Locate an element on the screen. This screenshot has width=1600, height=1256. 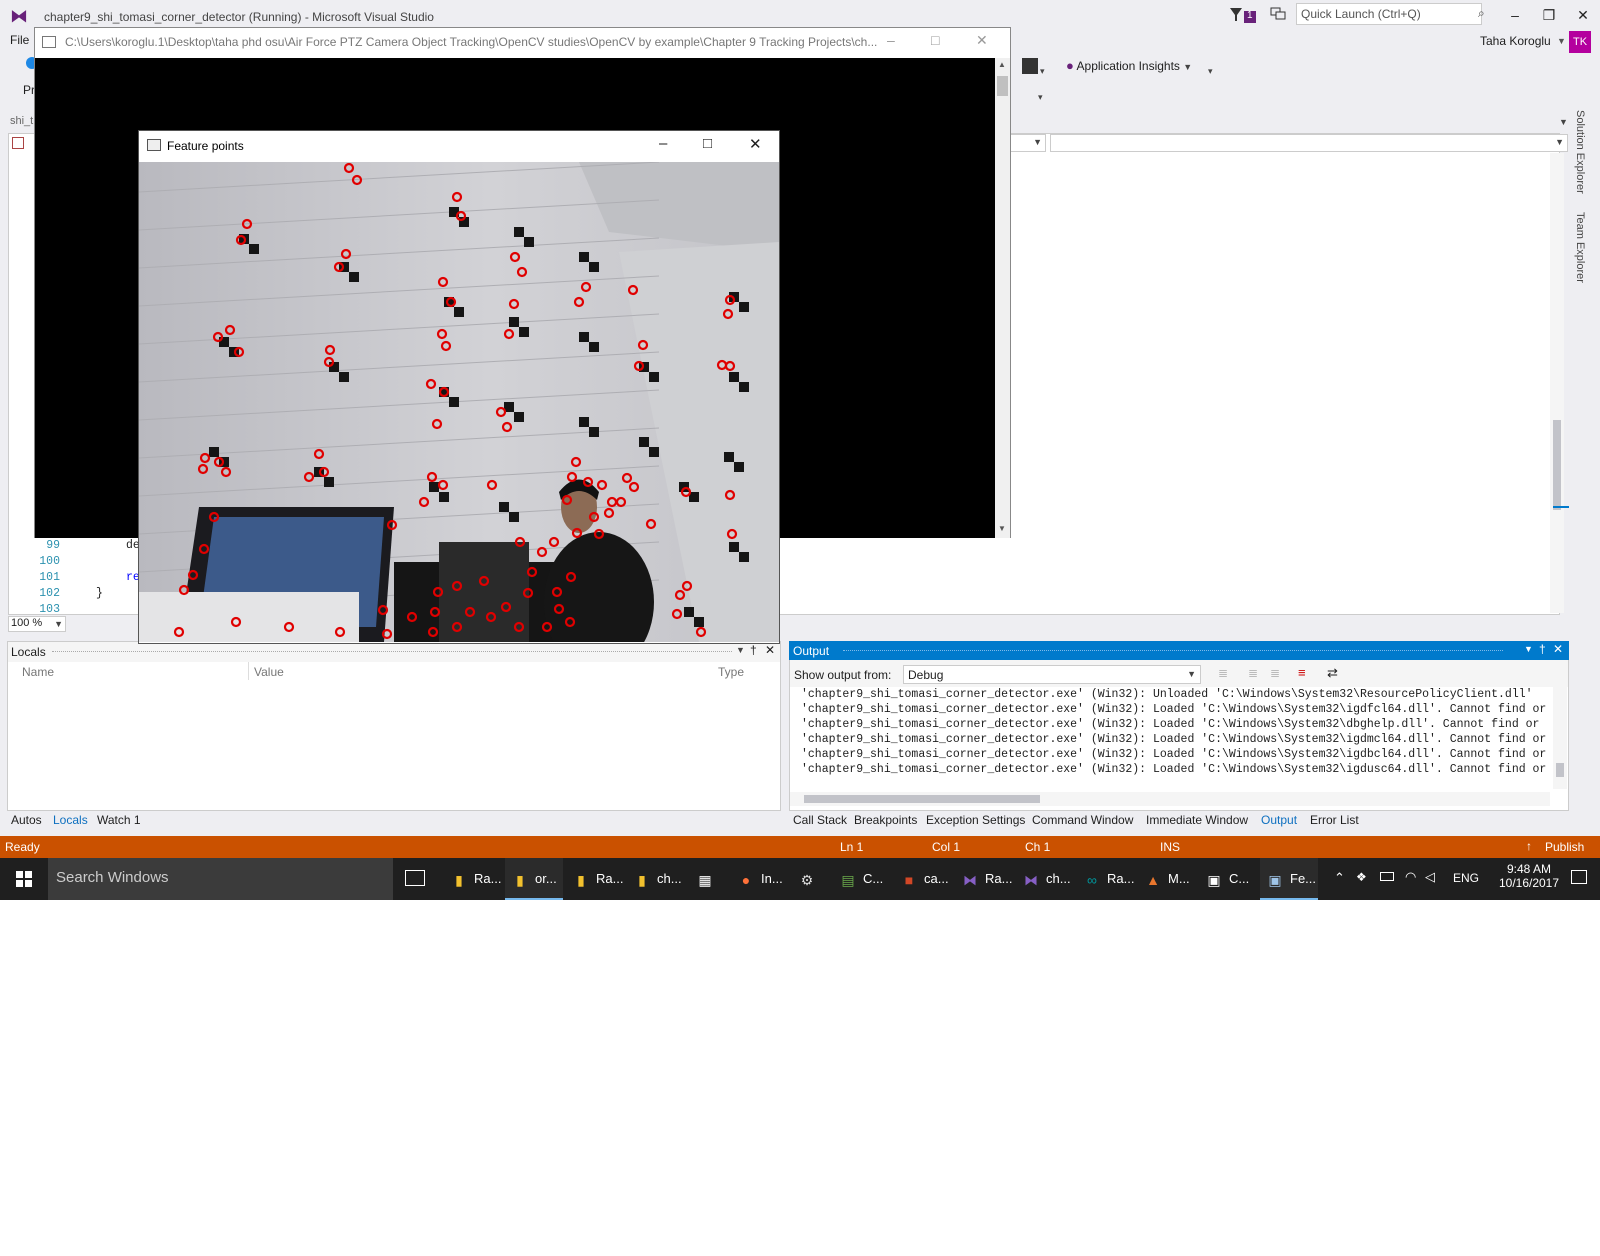
code-line-text: } is located at coordinates (99, 593).